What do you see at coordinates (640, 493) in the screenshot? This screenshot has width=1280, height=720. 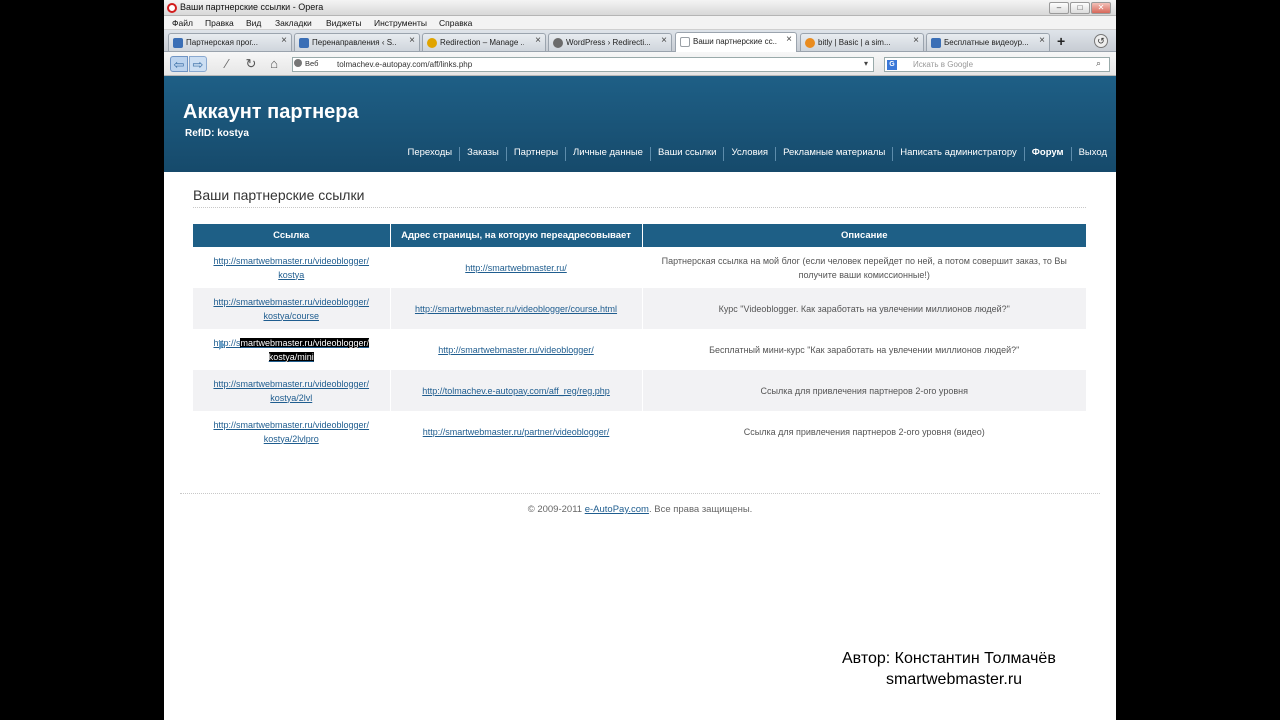 I see `footer-divider` at bounding box center [640, 493].